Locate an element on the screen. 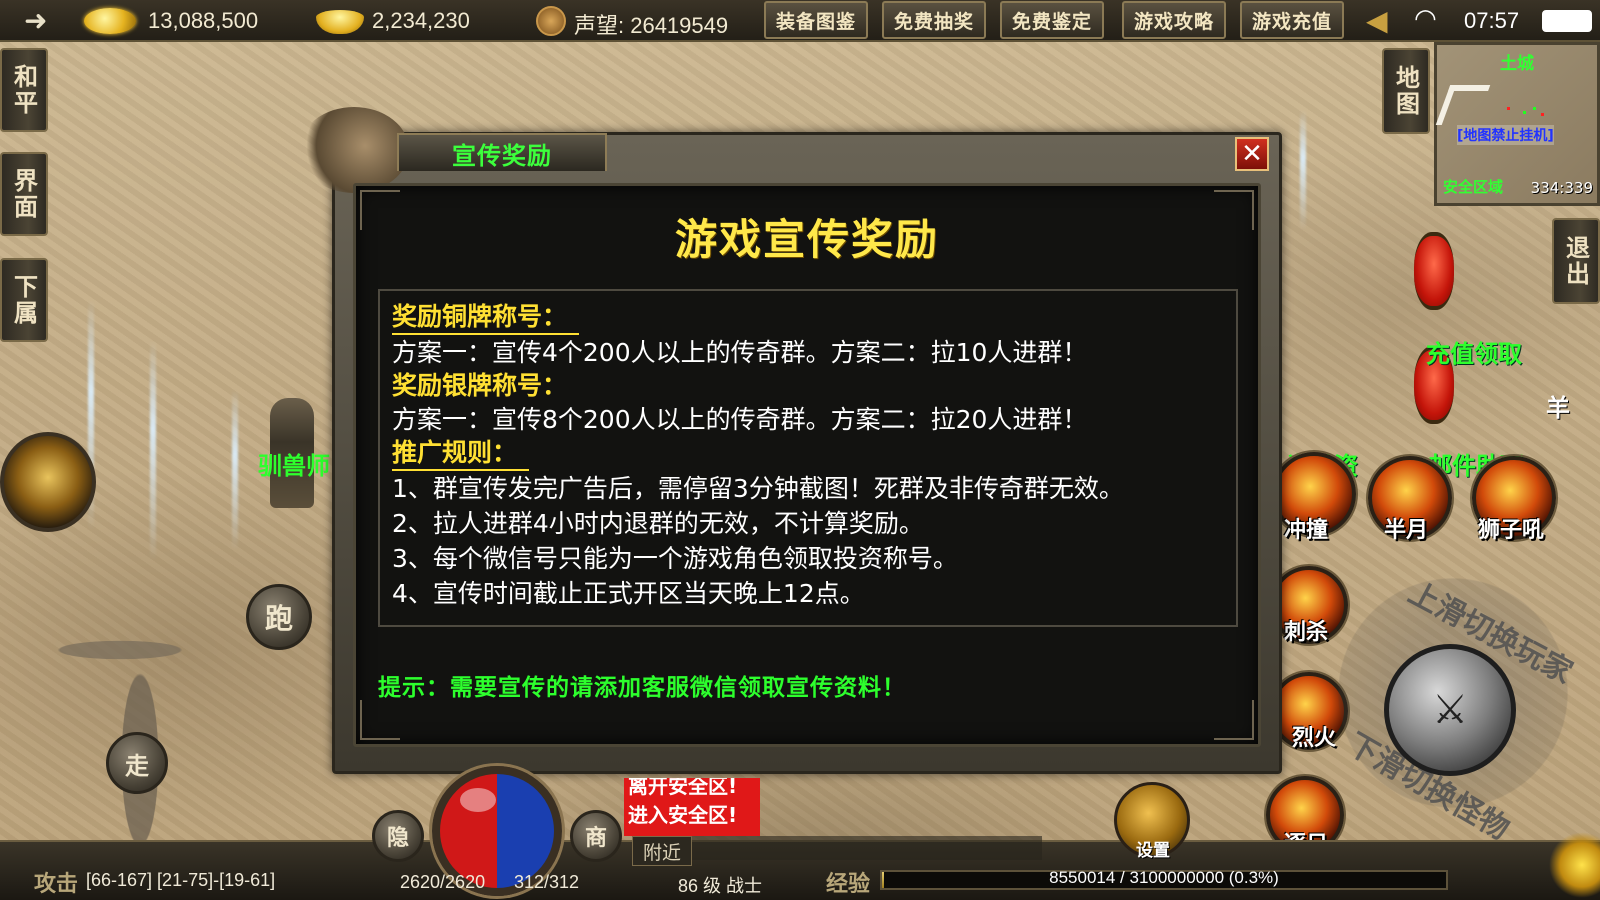  charge-skill-label: 冲撞 is located at coordinates (1306, 530).